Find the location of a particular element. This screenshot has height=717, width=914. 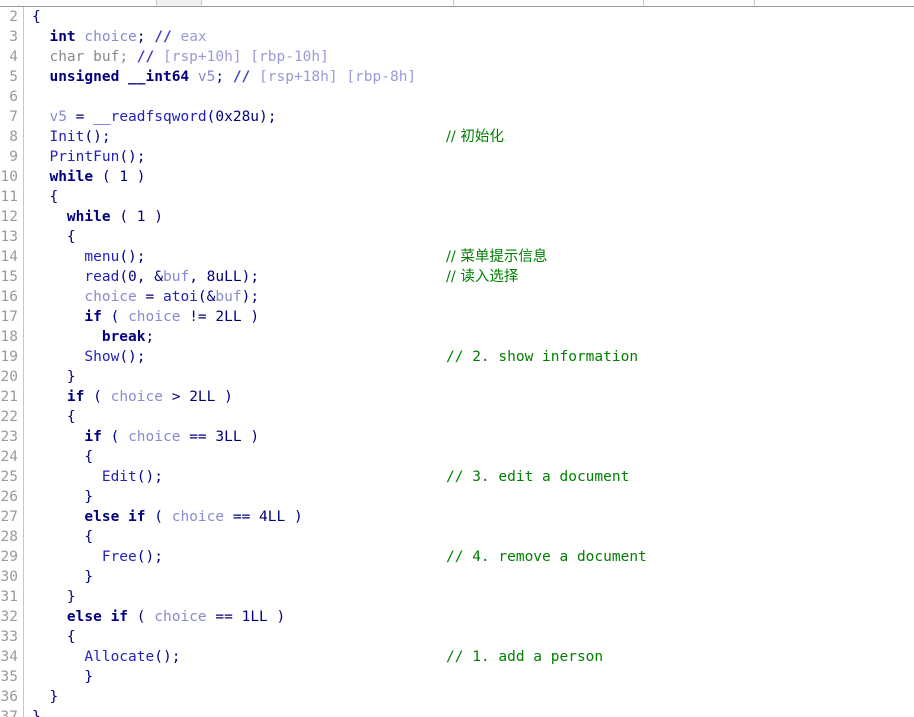

code-line: choice = atoi(&buf); is located at coordinates (469, 297).